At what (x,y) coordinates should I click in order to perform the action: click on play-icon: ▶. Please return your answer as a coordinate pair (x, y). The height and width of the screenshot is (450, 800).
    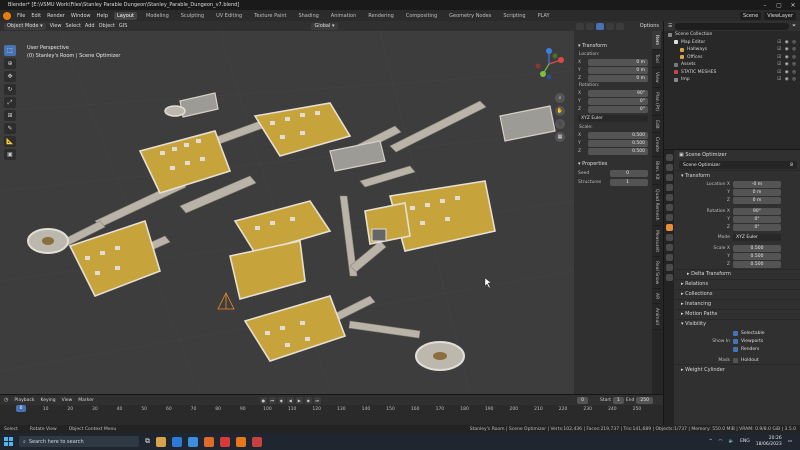
    Looking at the image, I should click on (299, 400).